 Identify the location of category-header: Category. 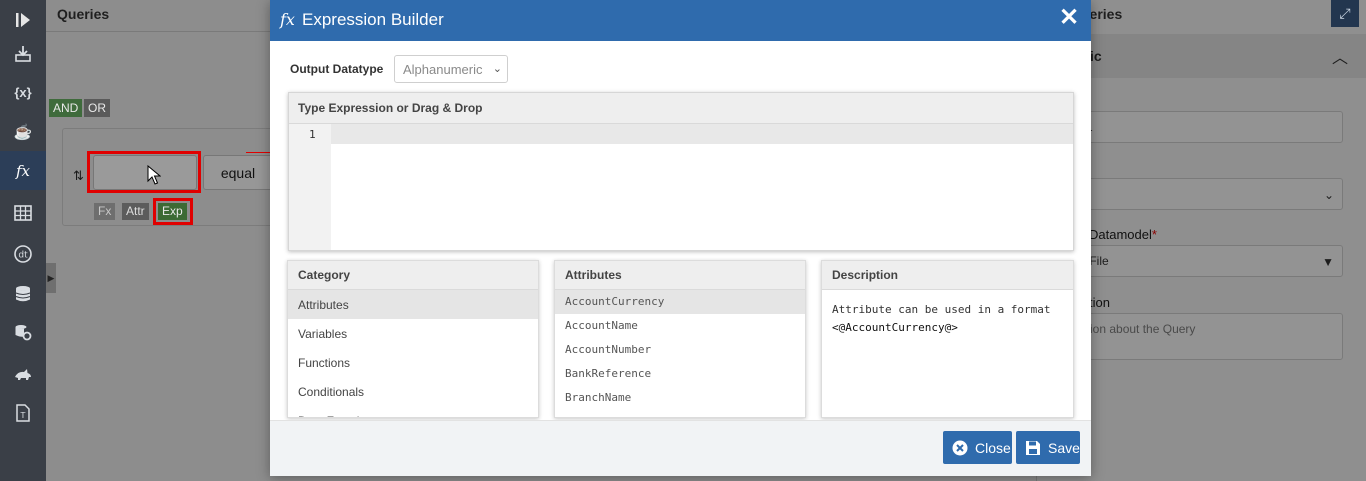
(413, 275).